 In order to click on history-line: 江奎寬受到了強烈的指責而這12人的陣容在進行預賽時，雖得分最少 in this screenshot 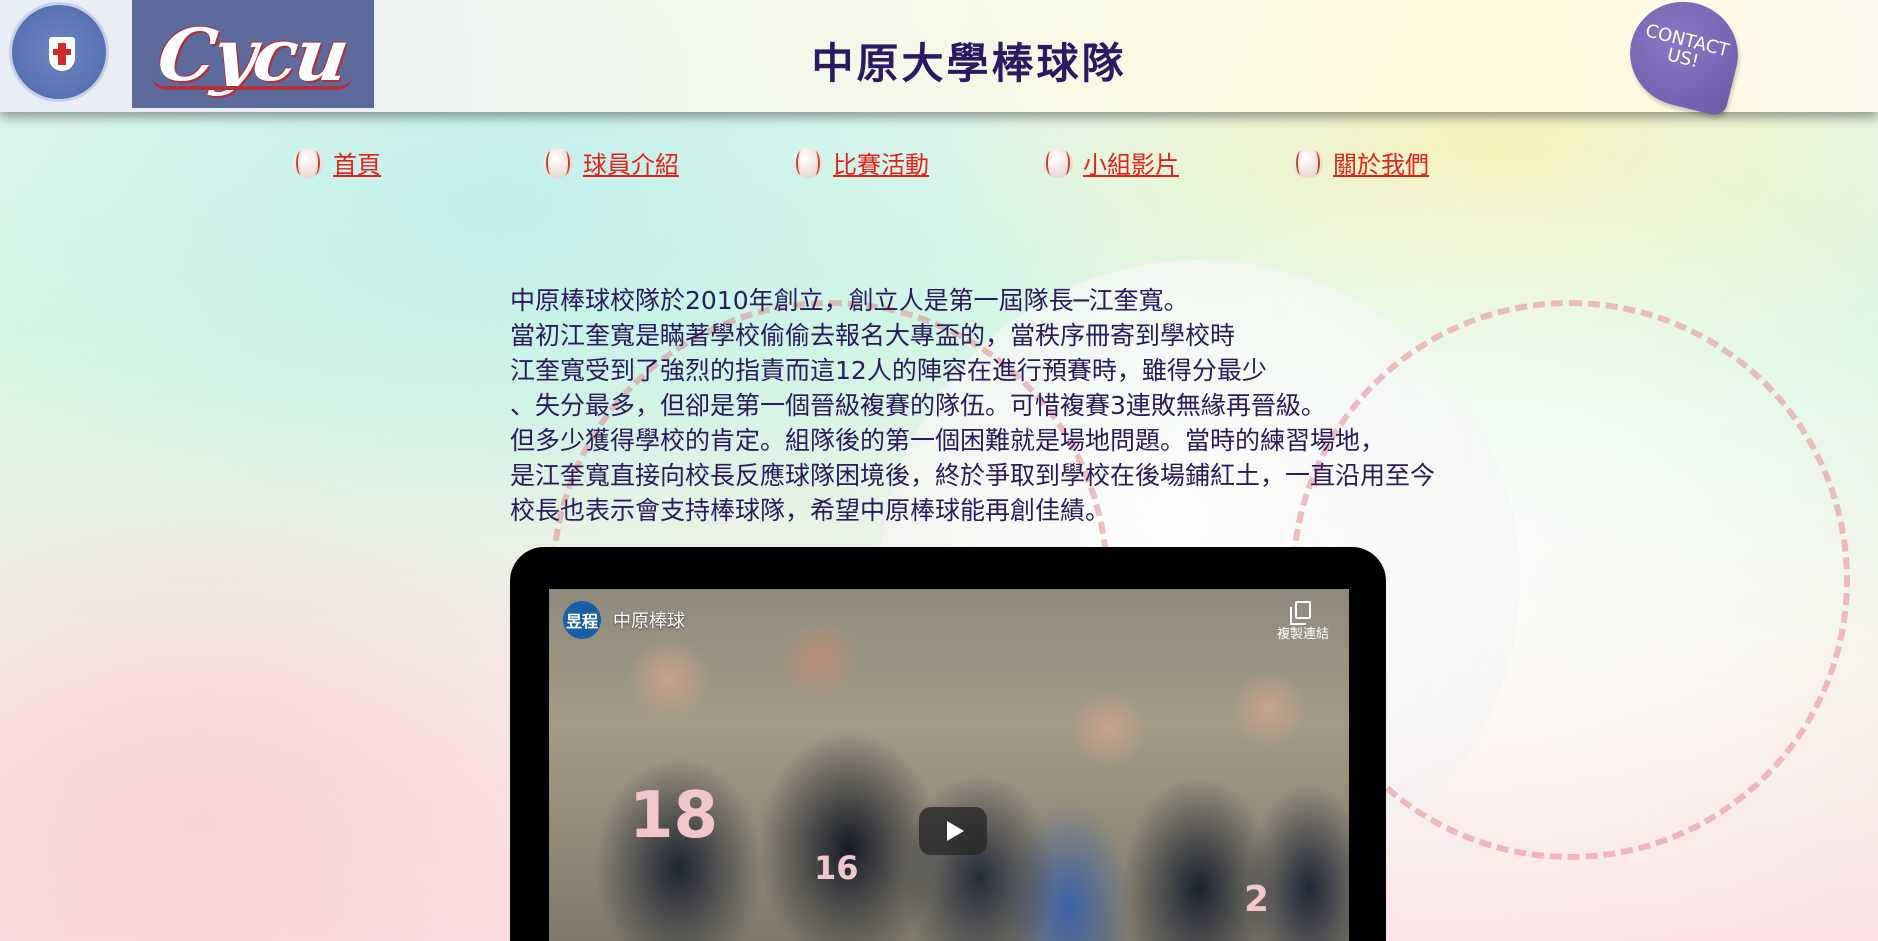, I will do `click(888, 370)`.